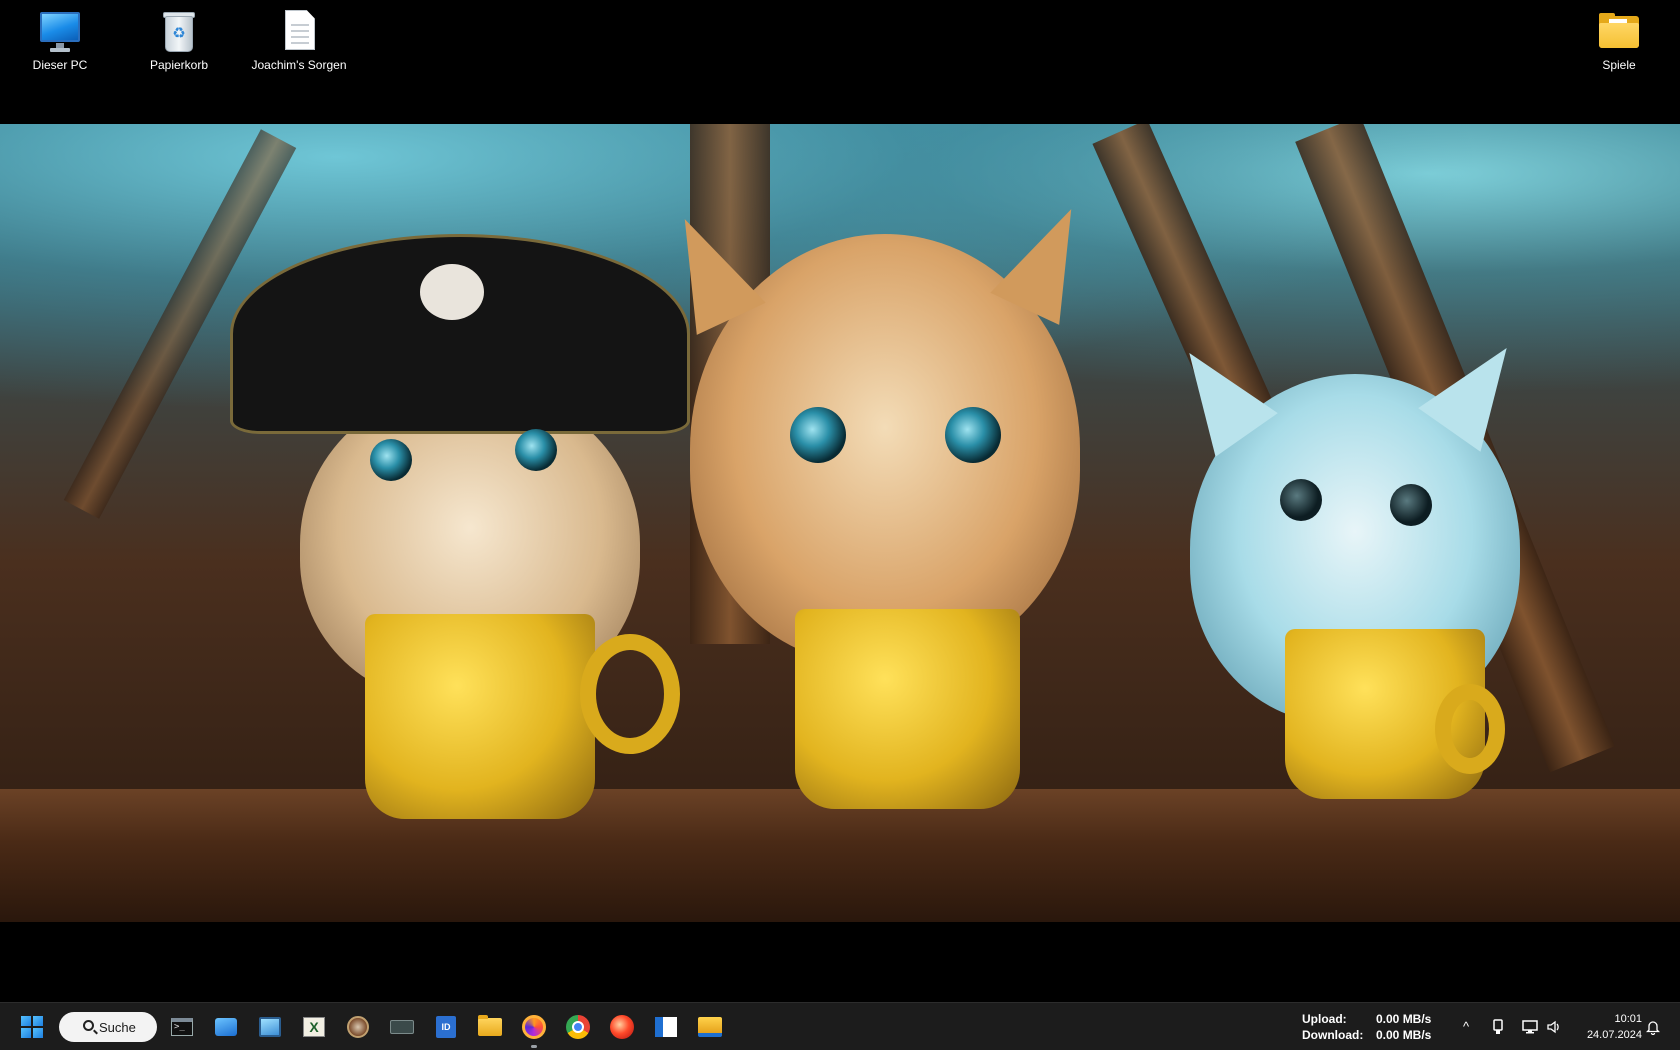  Describe the element at coordinates (179, 65) in the screenshot. I see `desktop-icon-label: Papierkorb` at that location.